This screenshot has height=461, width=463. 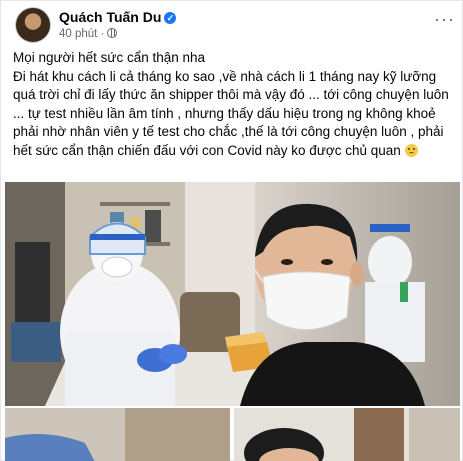 What do you see at coordinates (33, 25) in the screenshot?
I see `author-avatar` at bounding box center [33, 25].